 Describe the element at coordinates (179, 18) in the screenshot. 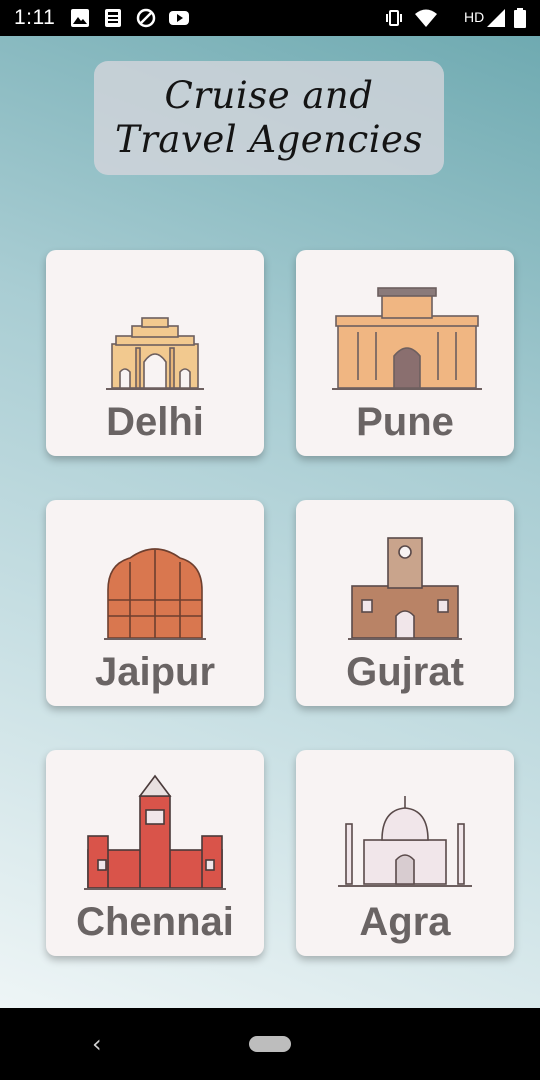

I see `youtube-icon` at that location.